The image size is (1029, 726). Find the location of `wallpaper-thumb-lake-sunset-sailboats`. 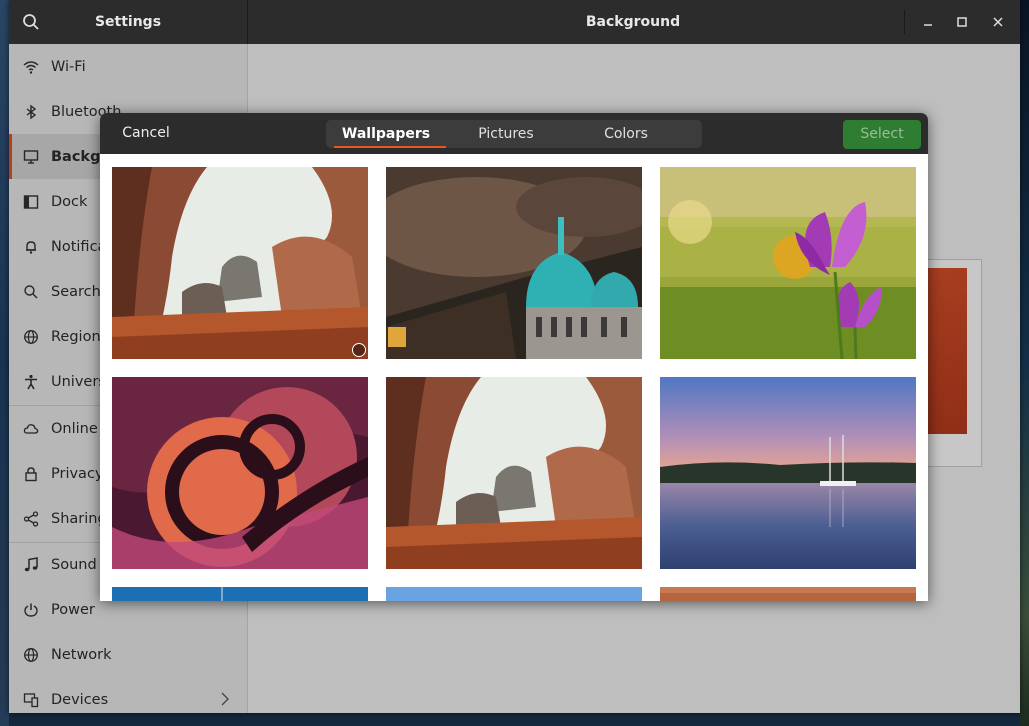

wallpaper-thumb-lake-sunset-sailboats is located at coordinates (788, 473).